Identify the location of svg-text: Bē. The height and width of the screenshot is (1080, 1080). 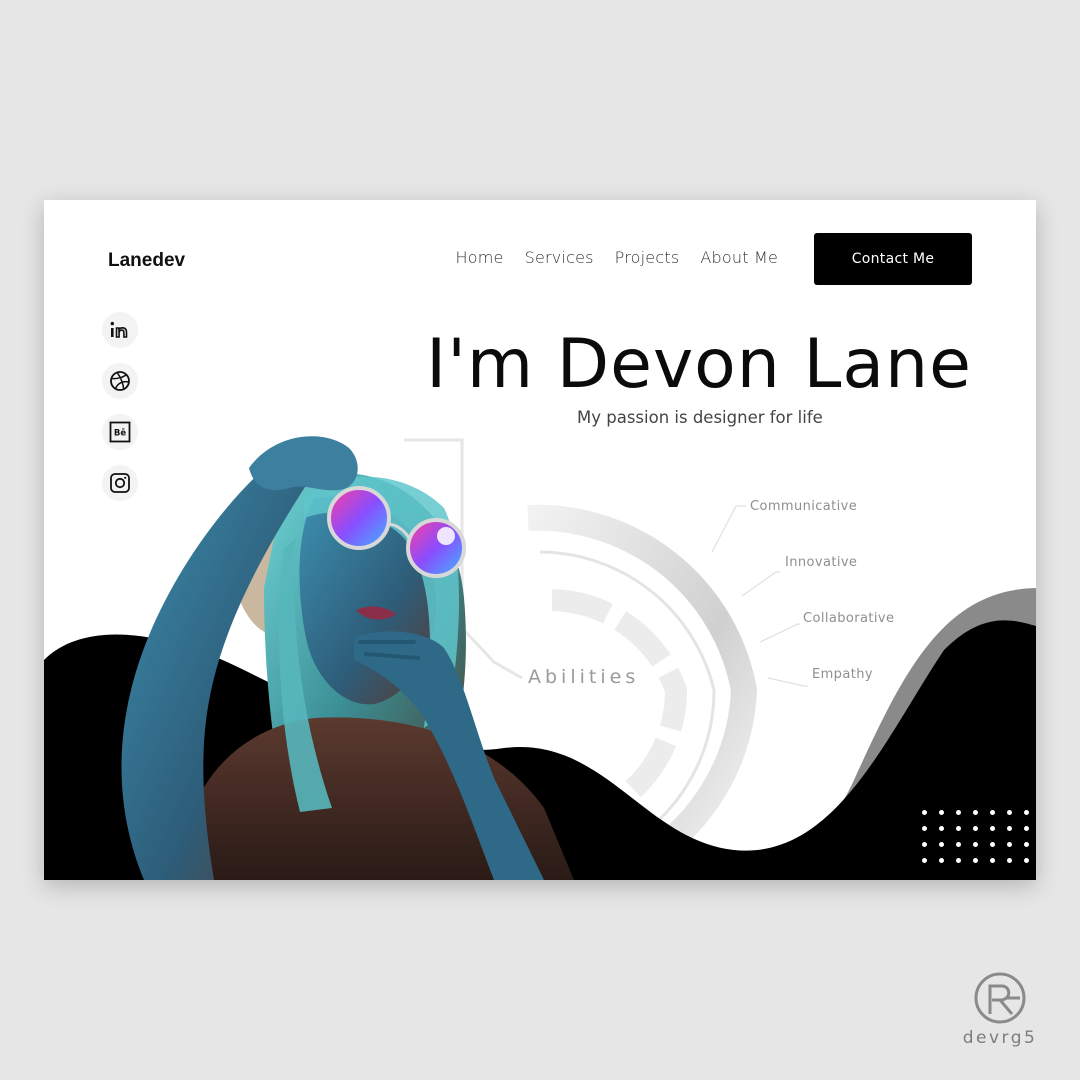
(120, 434).